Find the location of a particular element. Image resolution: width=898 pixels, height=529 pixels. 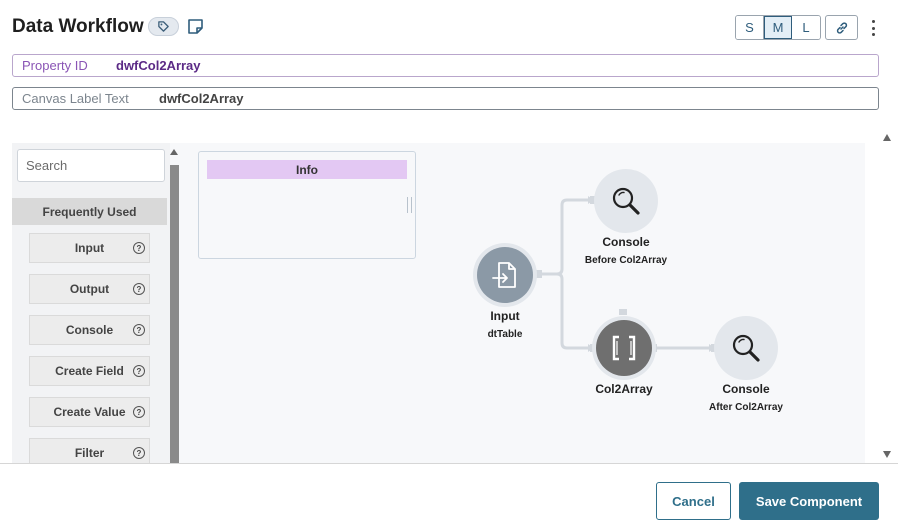

link-icon is located at coordinates (841, 27).